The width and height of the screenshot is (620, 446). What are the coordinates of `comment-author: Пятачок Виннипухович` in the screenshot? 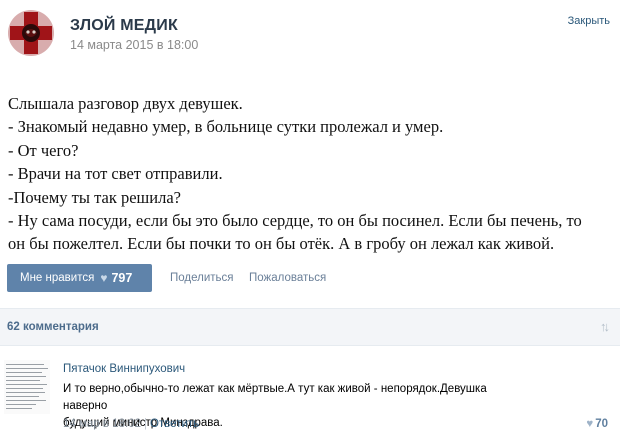 It's located at (124, 369).